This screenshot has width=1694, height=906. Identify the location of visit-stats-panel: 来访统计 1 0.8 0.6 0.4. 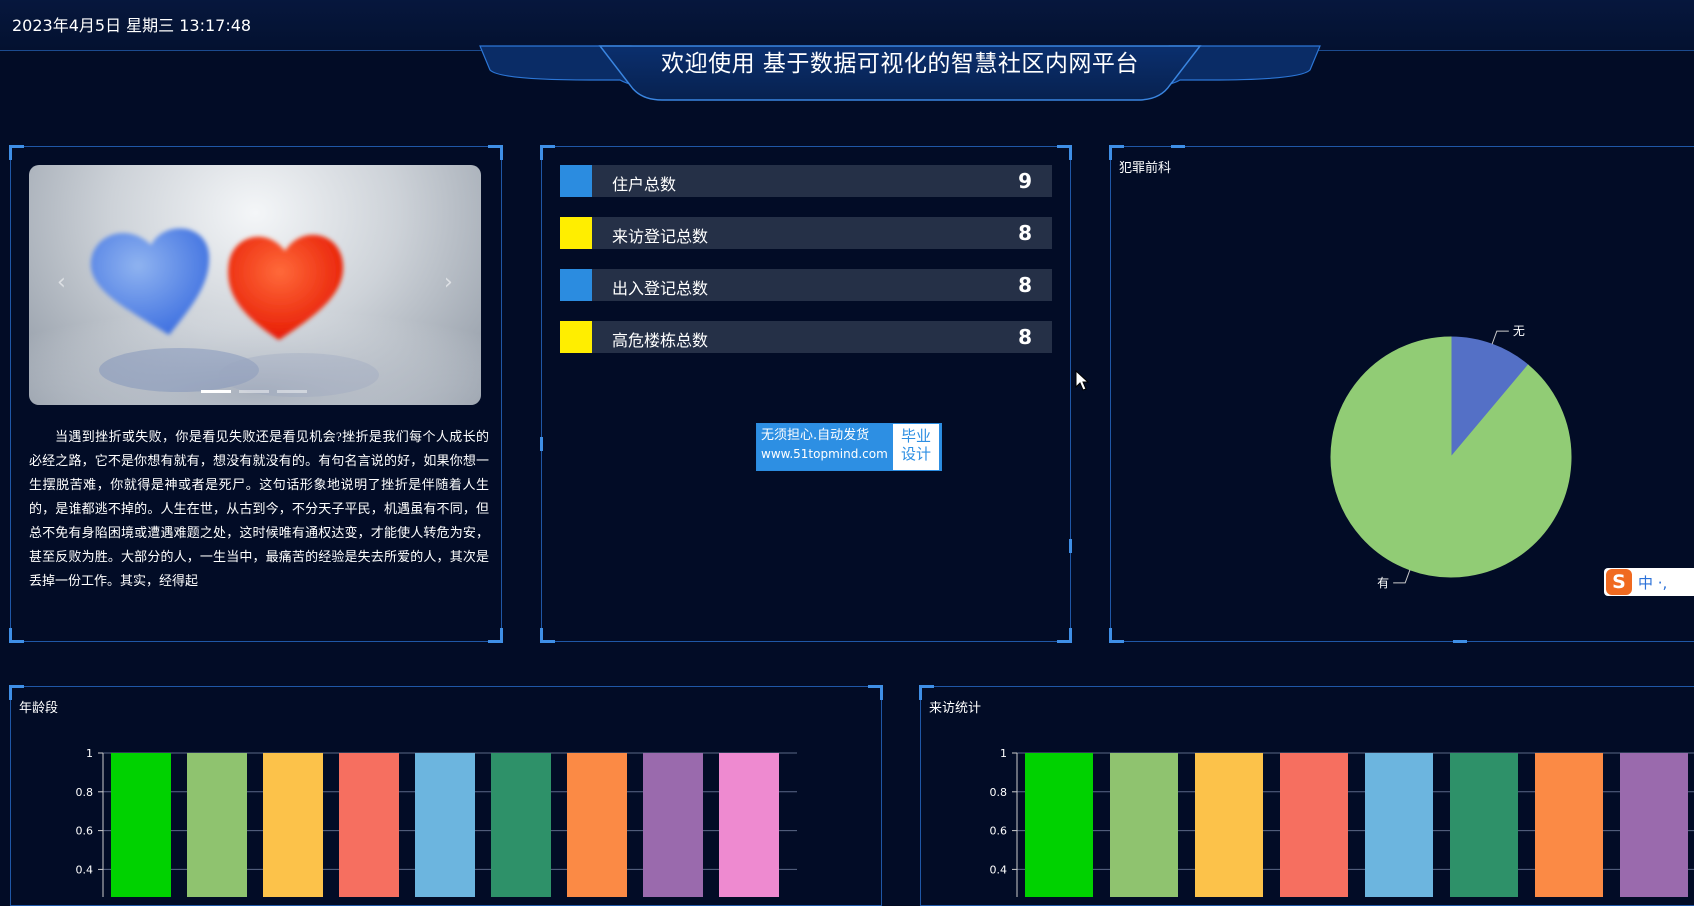
(1306, 795).